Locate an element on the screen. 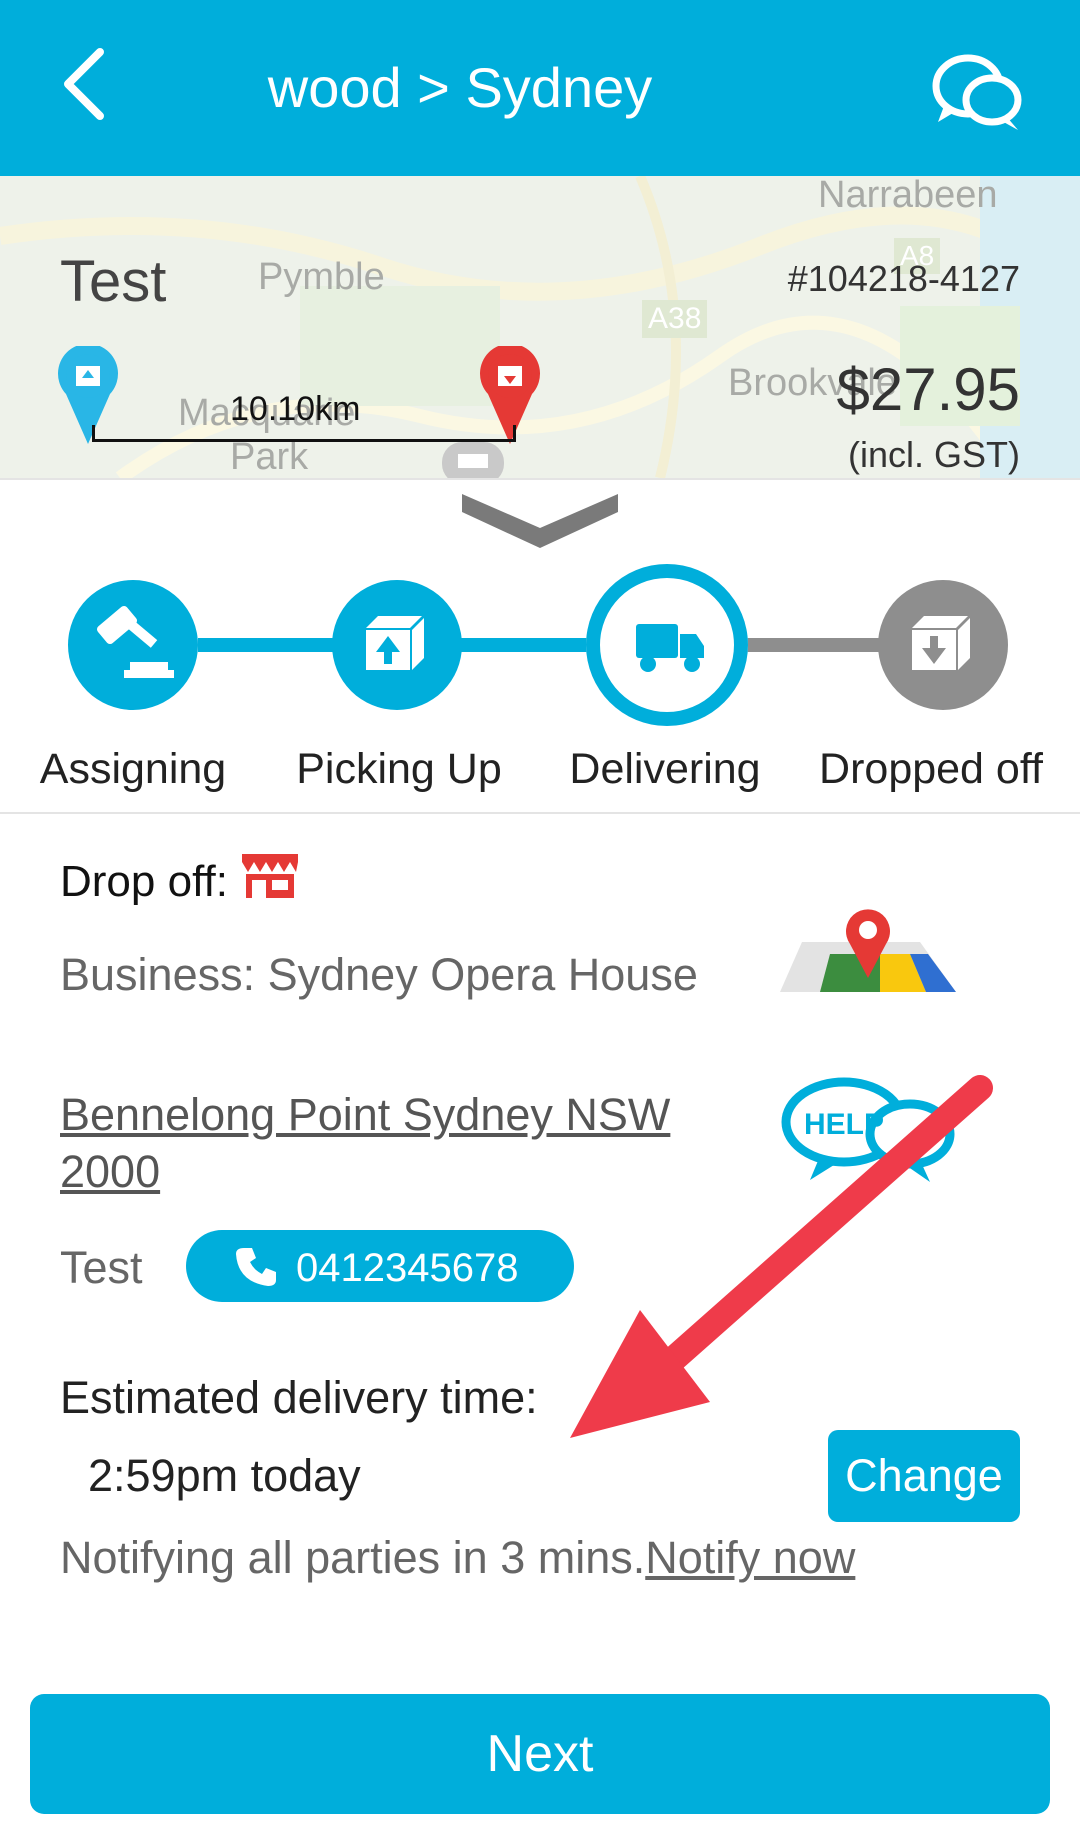  maps-app-icon is located at coordinates (868, 947).